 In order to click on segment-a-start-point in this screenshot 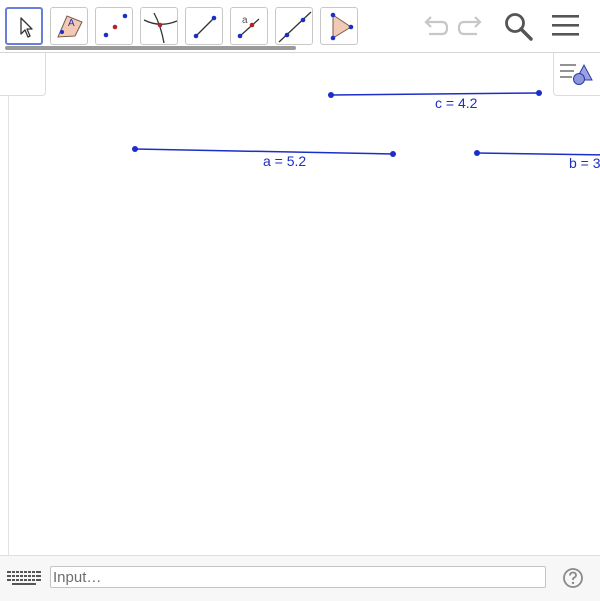, I will do `click(135, 149)`.